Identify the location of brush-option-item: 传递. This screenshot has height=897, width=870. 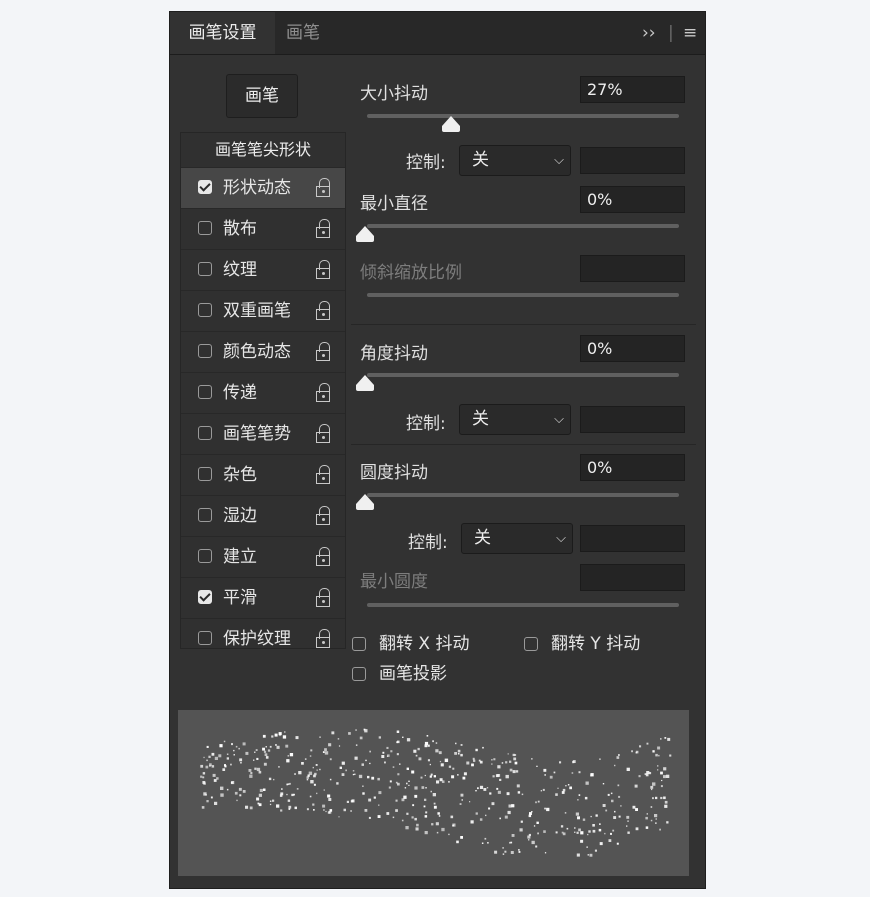
(263, 392).